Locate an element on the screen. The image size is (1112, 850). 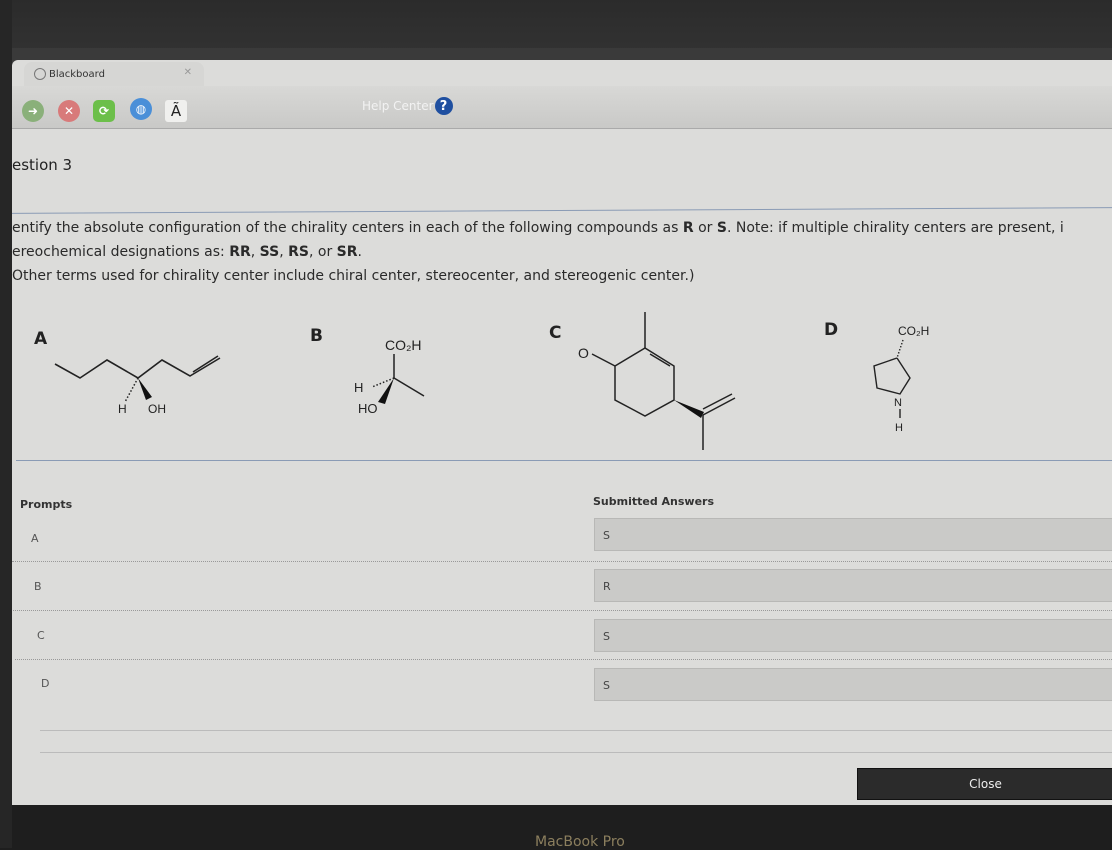
molecule-c-label: C is located at coordinates (555, 333).